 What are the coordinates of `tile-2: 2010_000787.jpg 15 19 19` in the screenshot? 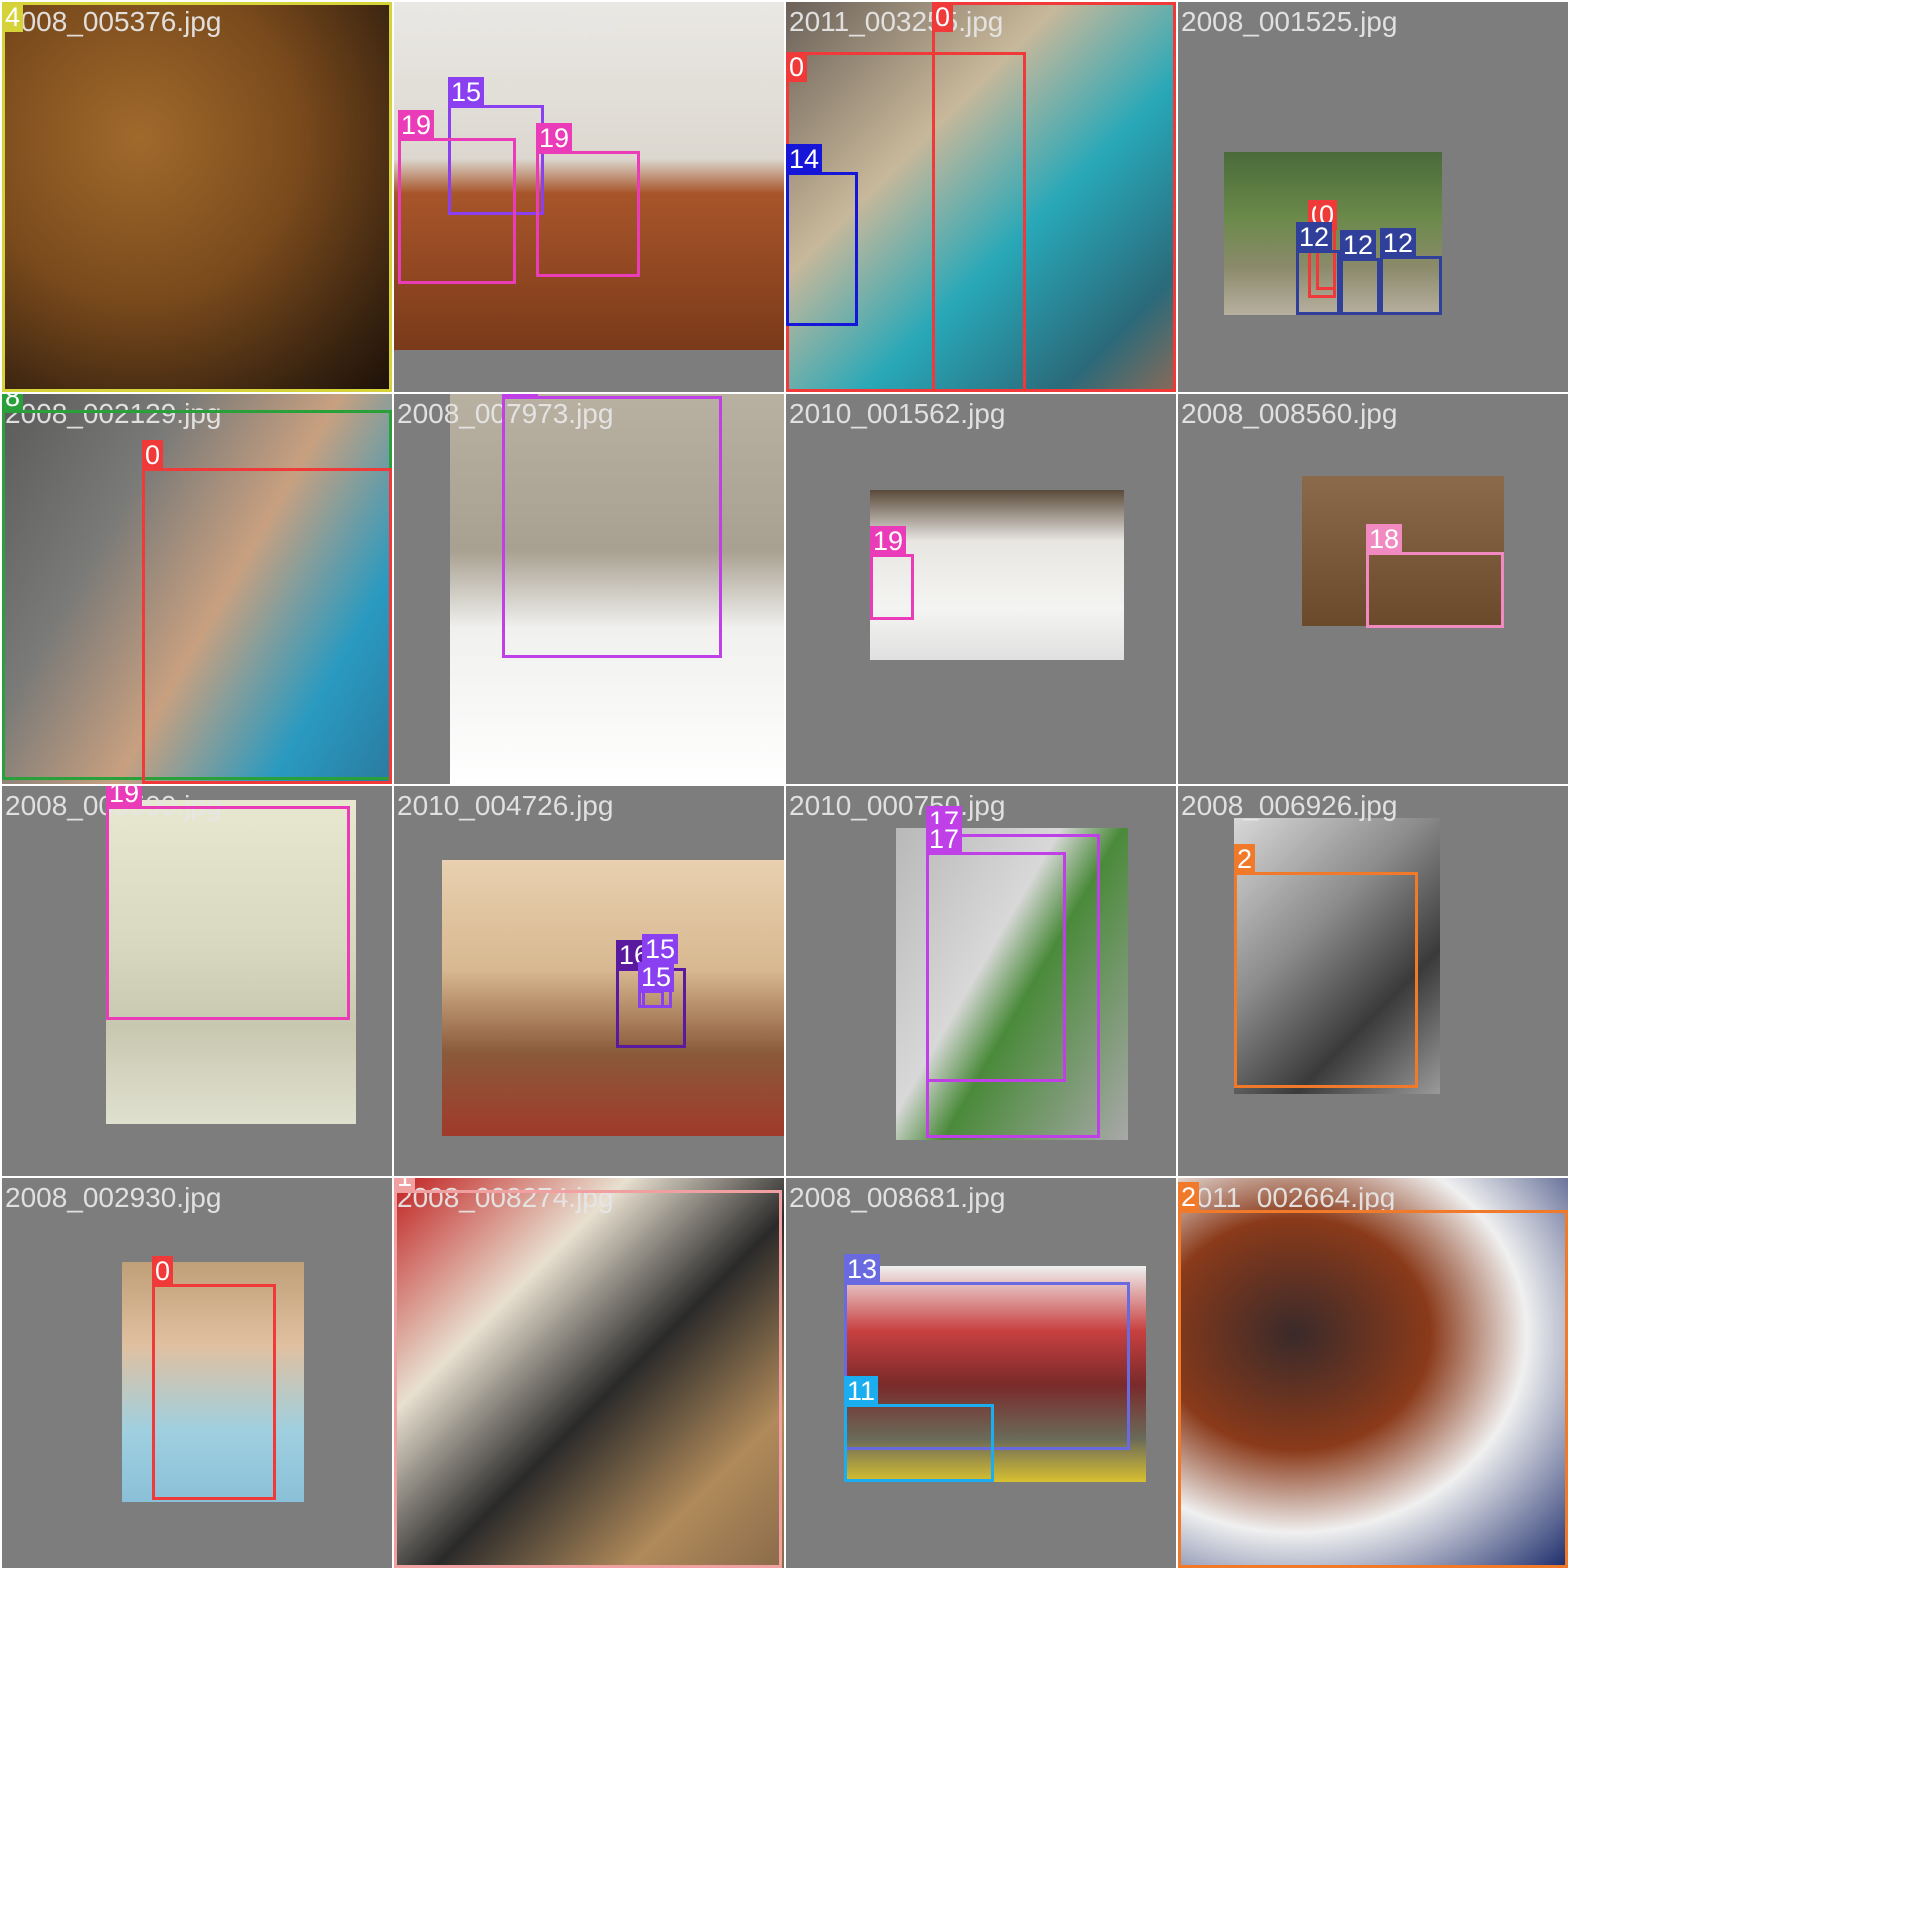 It's located at (589, 197).